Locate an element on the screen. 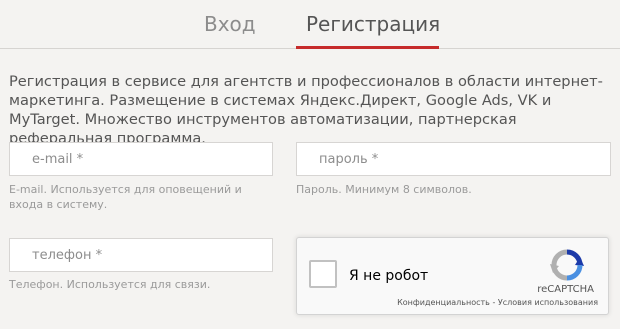 The image size is (620, 329). recaptcha-checkbox is located at coordinates (323, 274).